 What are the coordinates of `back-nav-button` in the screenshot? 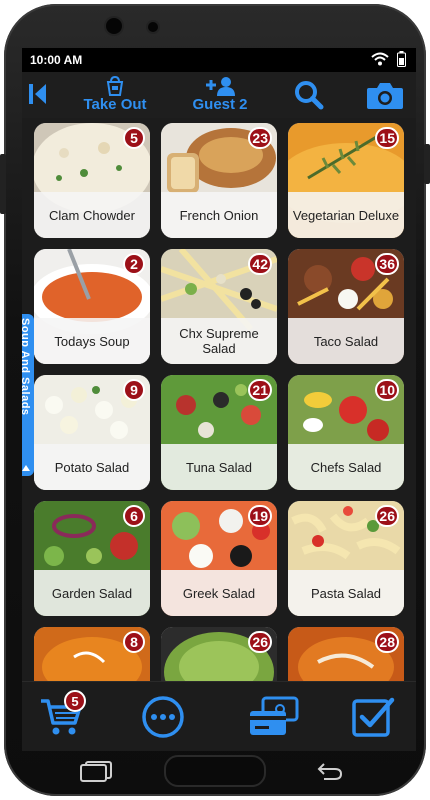 It's located at (330, 771).